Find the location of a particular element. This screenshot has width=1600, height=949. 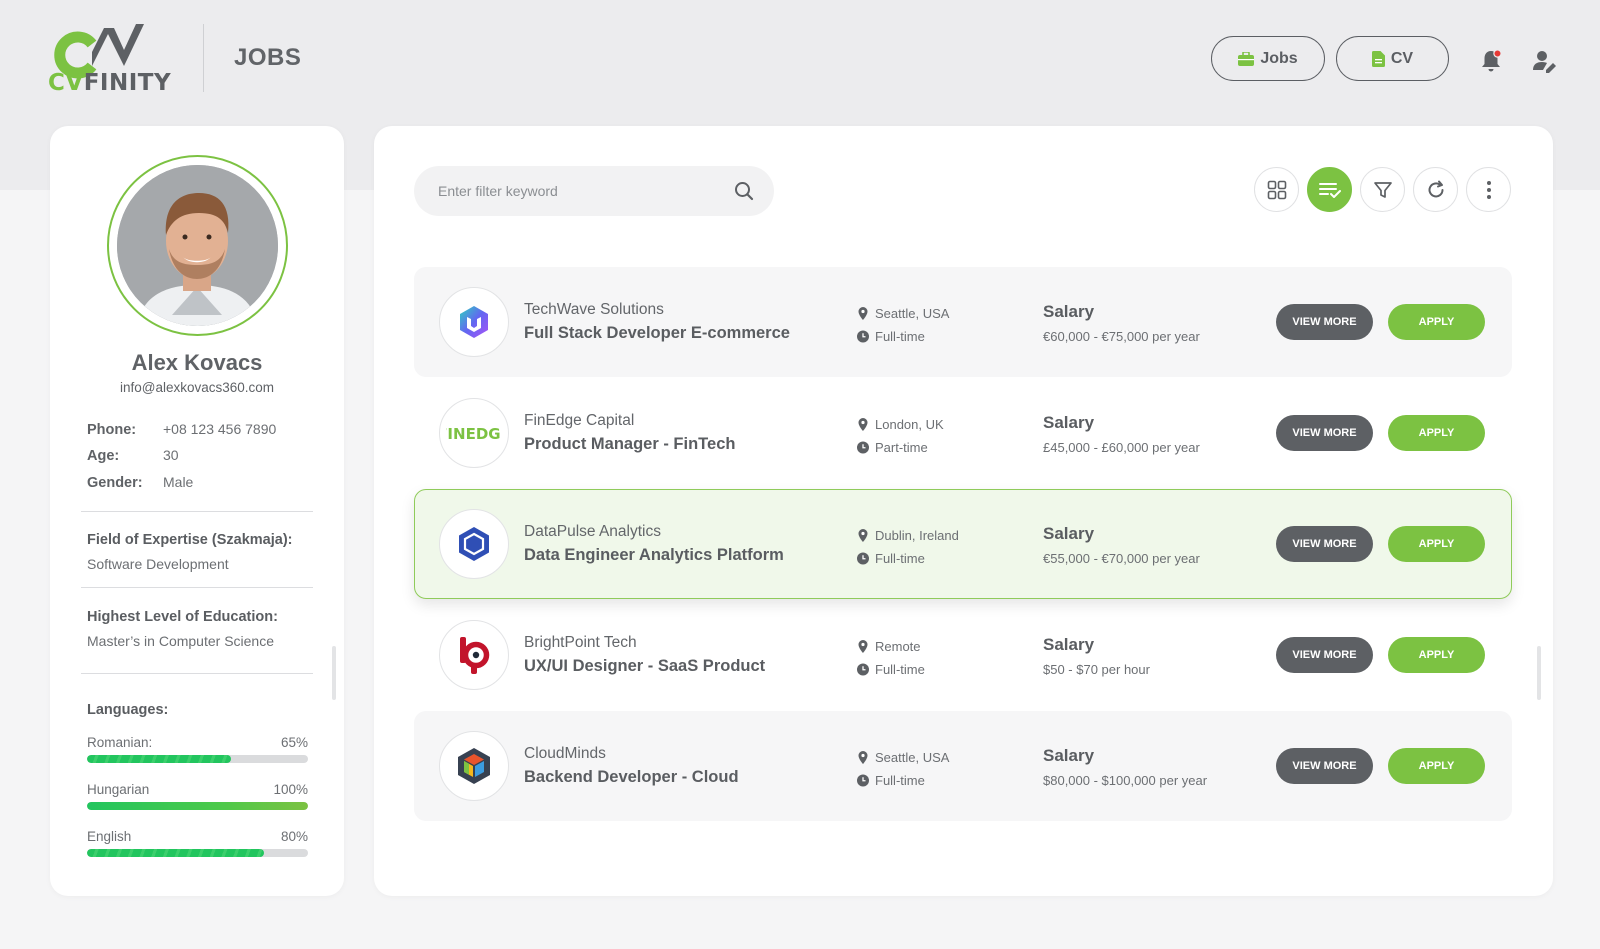

job-location: Dublin, Ireland is located at coordinates (908, 535).